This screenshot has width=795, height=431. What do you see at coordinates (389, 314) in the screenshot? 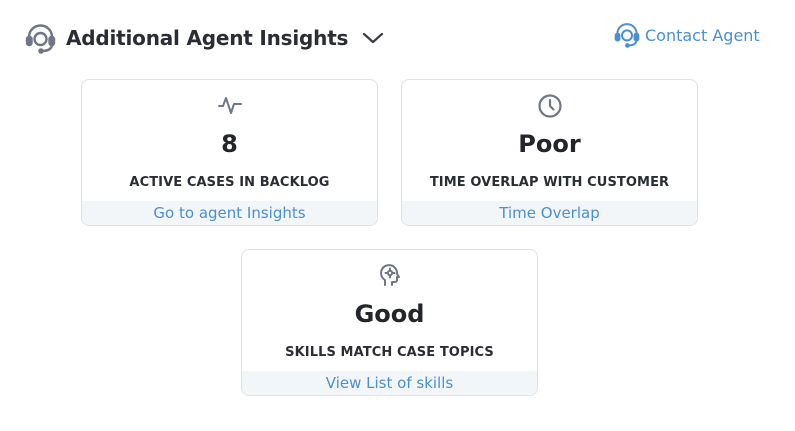
I see `card-value: Good` at bounding box center [389, 314].